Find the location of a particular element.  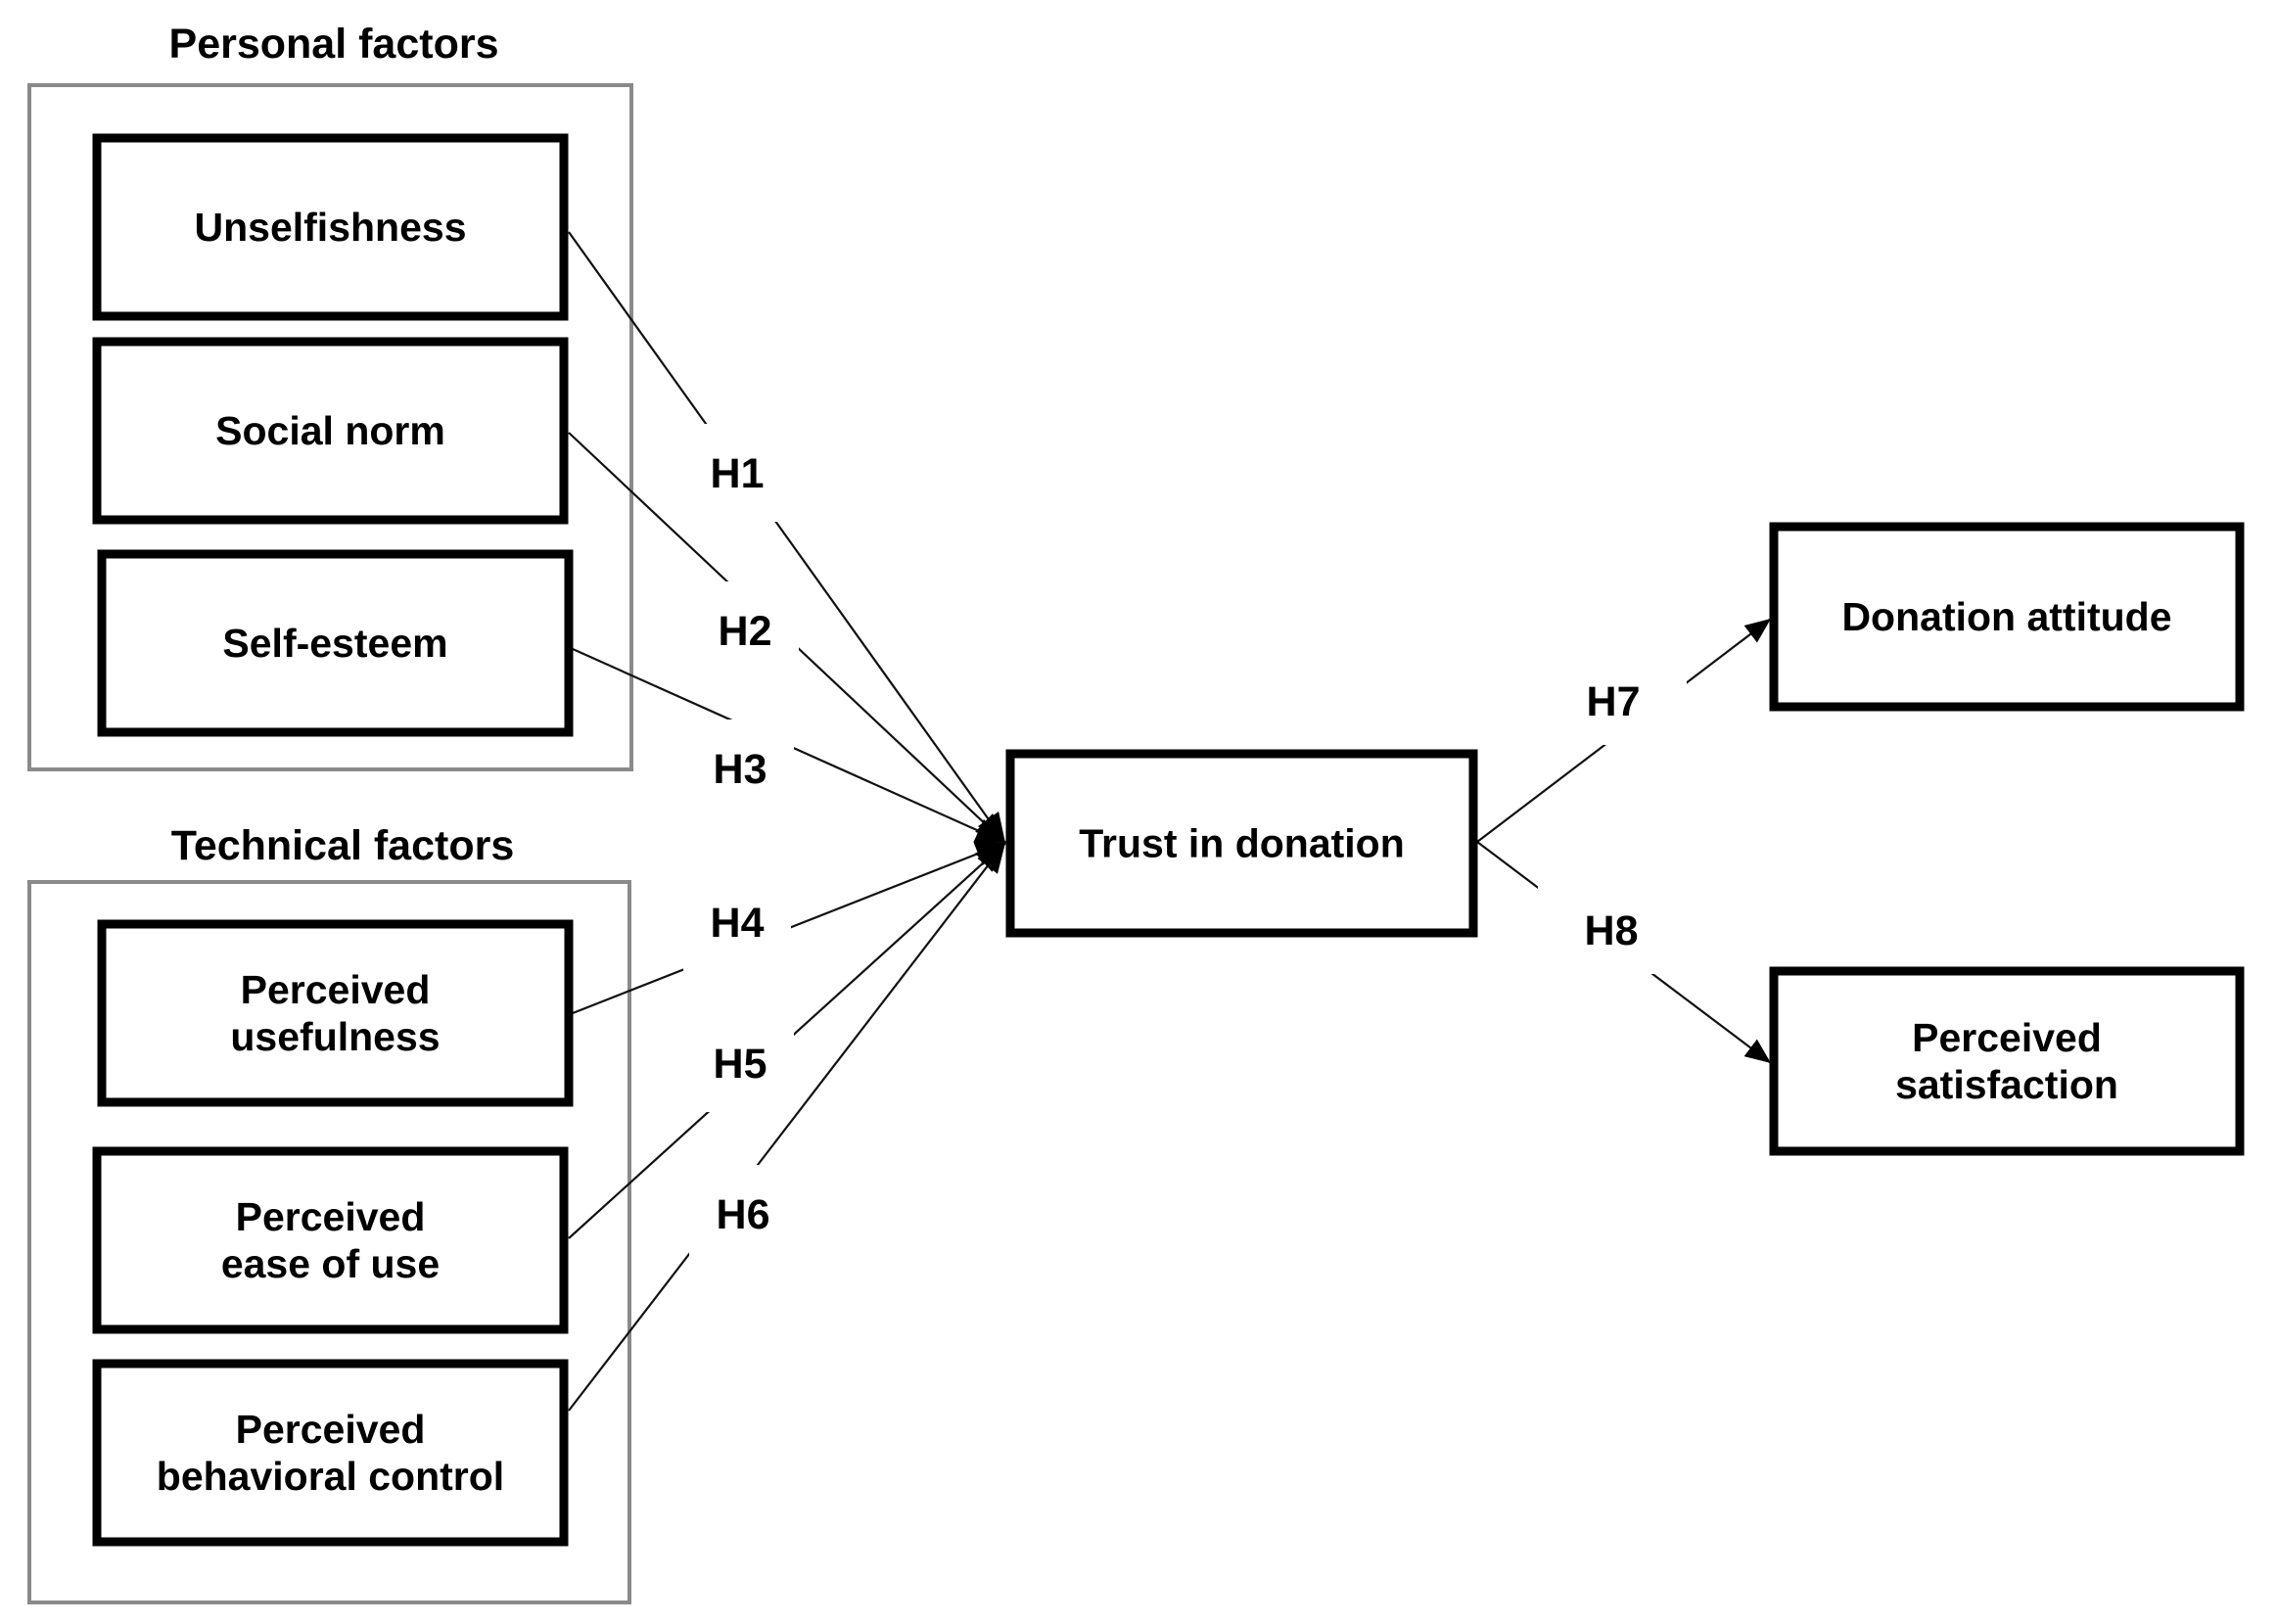

hypothesis-label-h2: H2 is located at coordinates (745, 632).